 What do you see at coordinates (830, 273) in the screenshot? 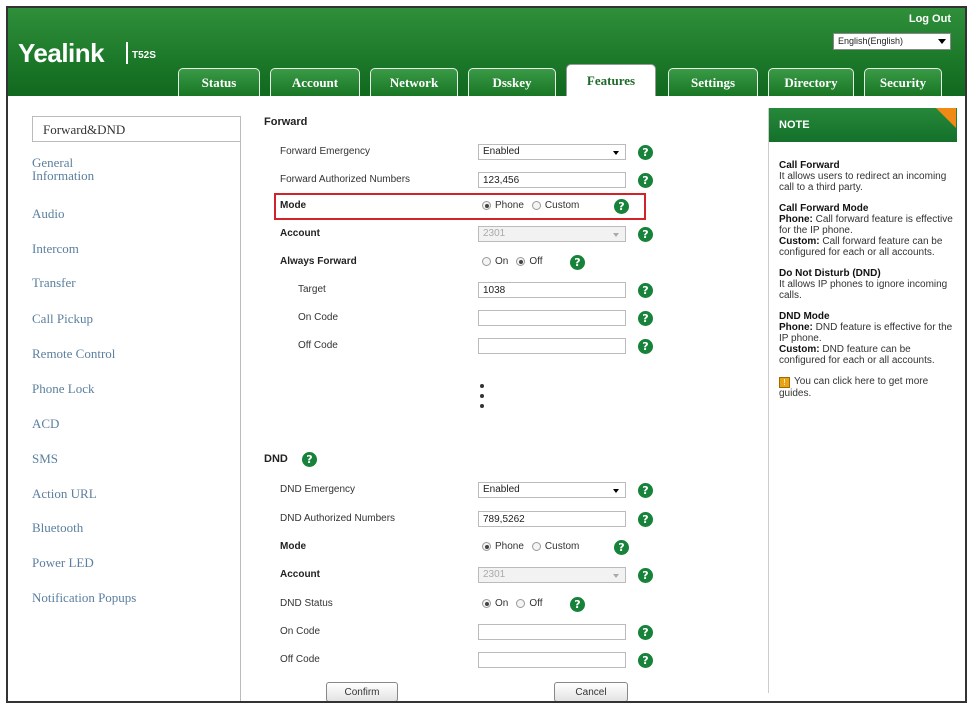
I see `note-dnd-title: Do Not Disturb (DND)` at bounding box center [830, 273].